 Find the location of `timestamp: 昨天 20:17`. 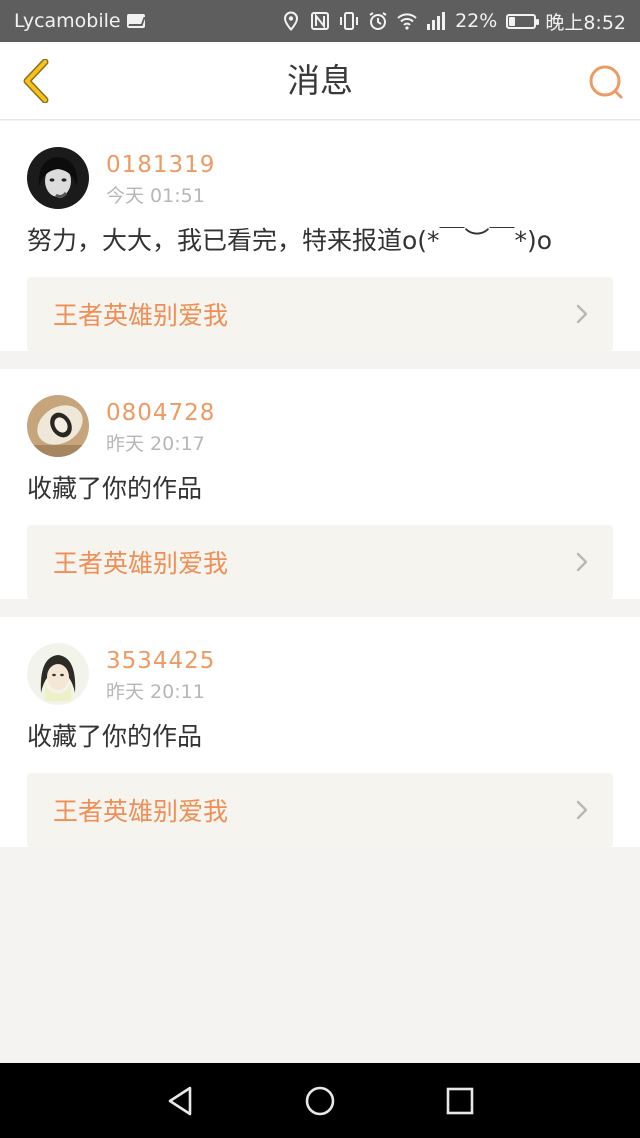

timestamp: 昨天 20:17 is located at coordinates (155, 444).